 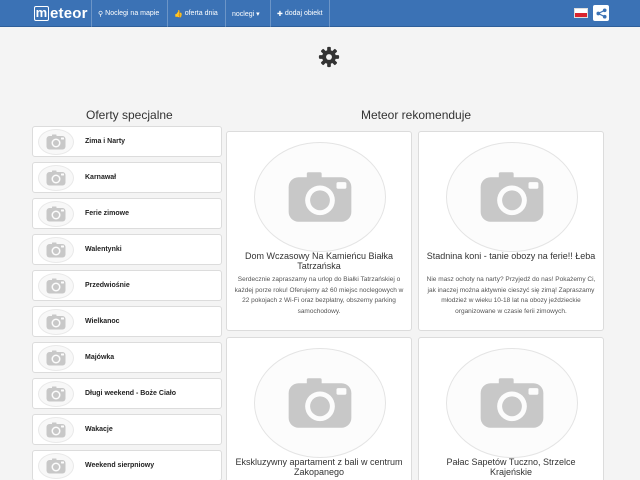 What do you see at coordinates (69, 13) in the screenshot?
I see `logo-text: eteor` at bounding box center [69, 13].